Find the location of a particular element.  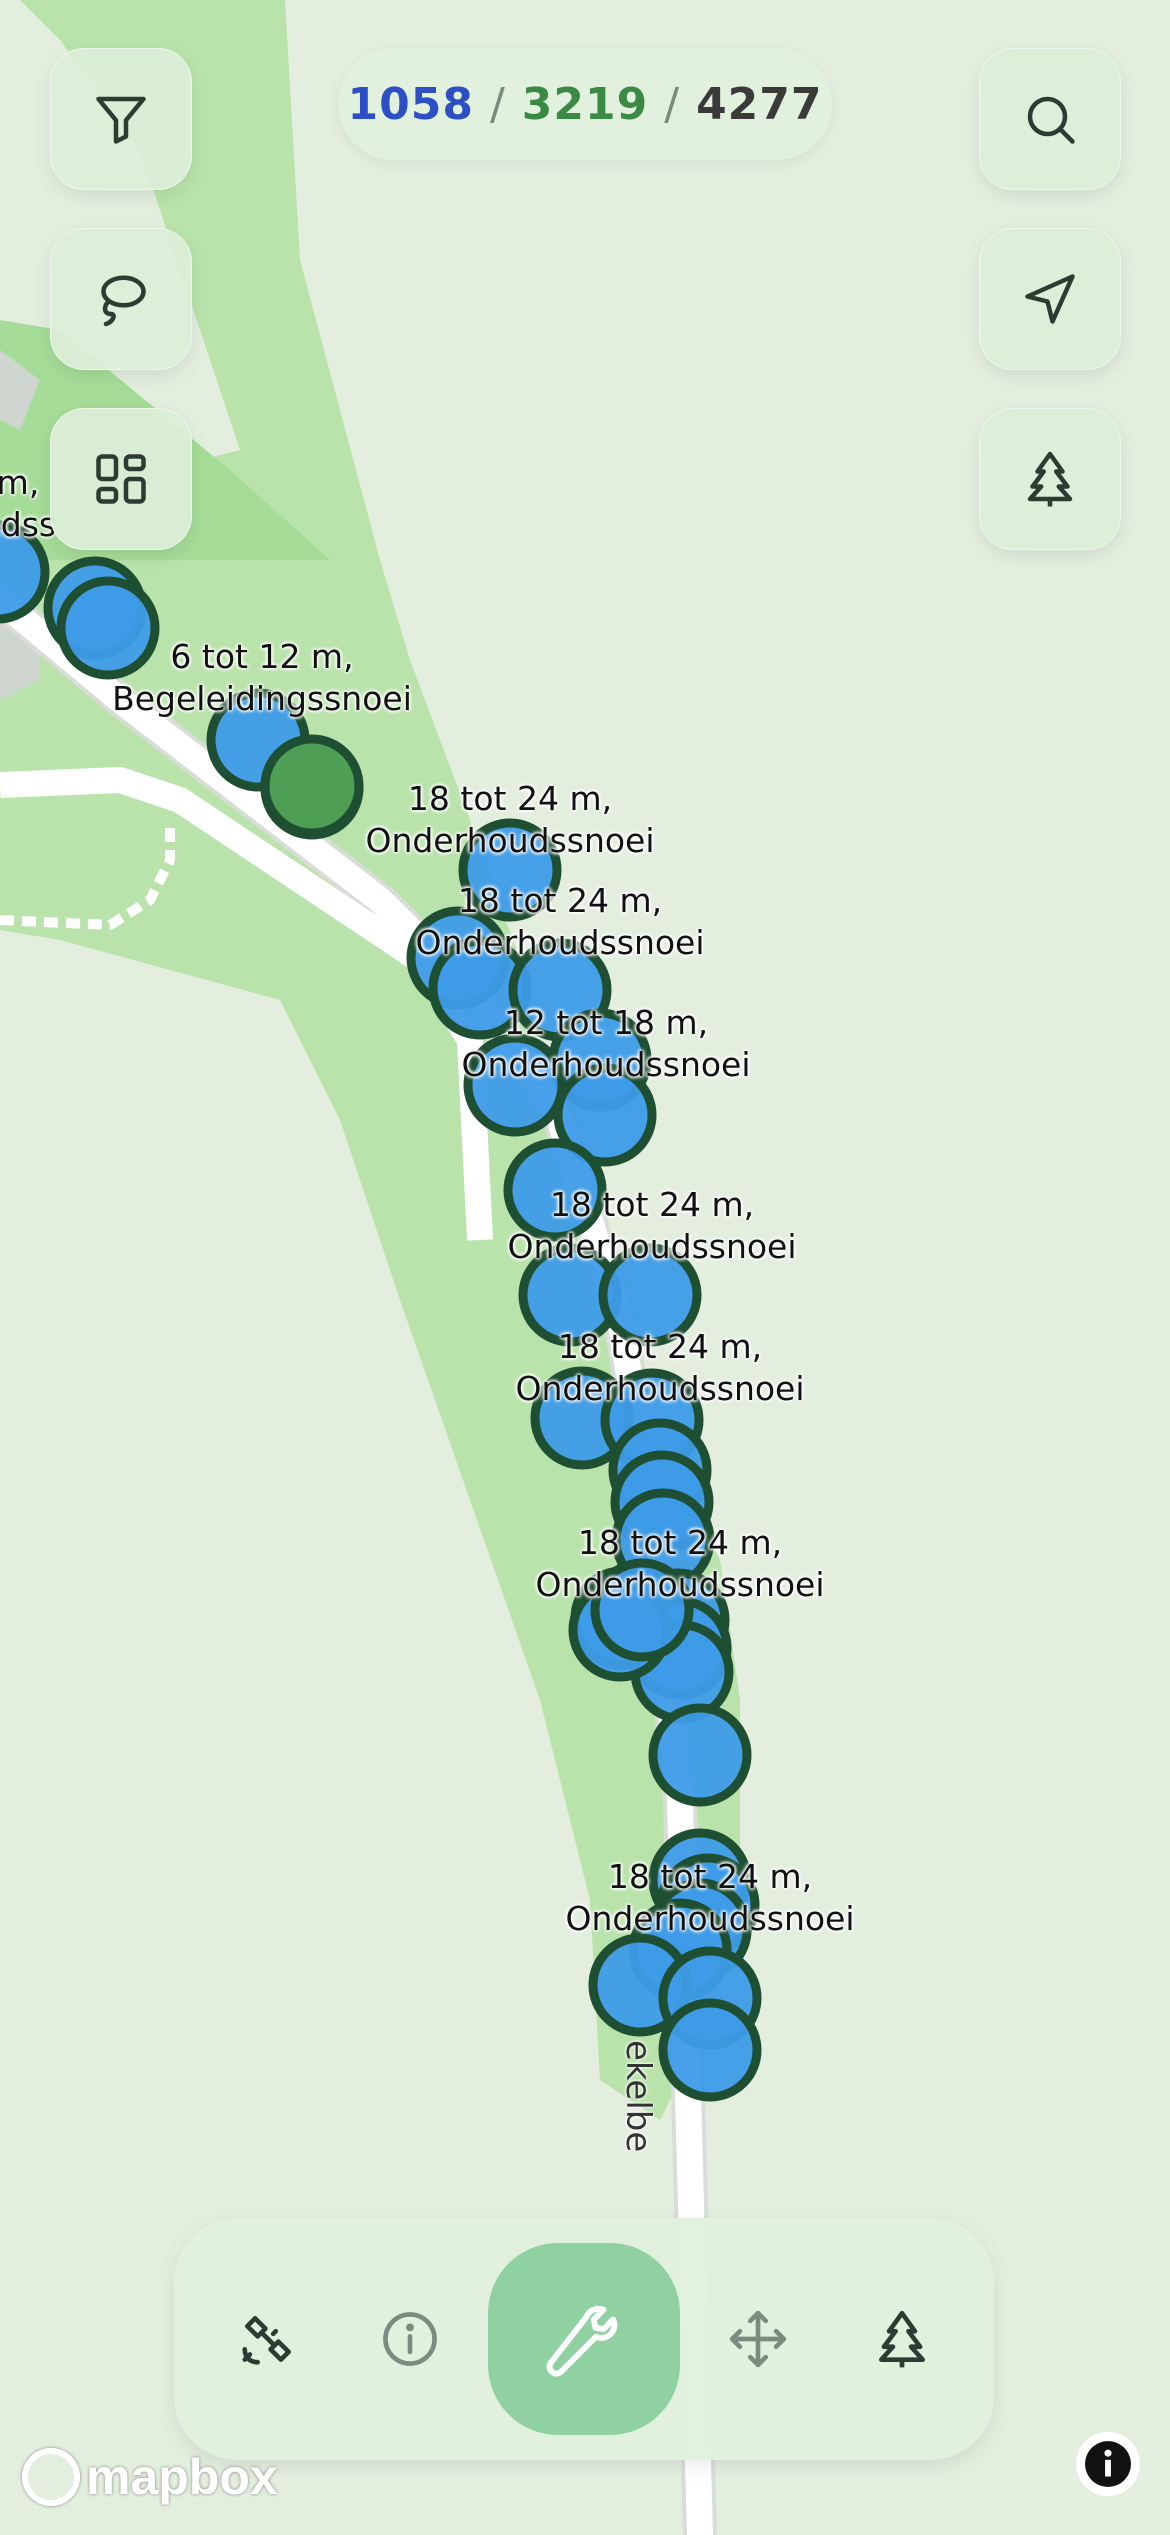

locate-button is located at coordinates (1050, 299).